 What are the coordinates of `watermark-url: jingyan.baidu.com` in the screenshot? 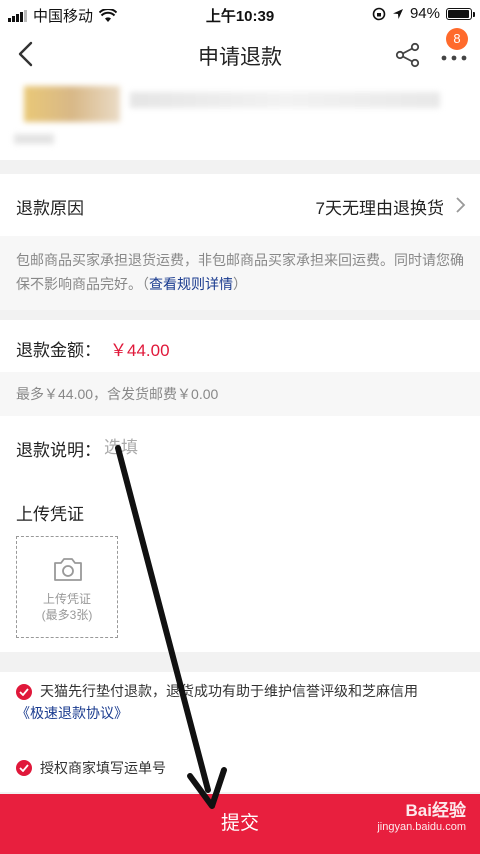 It's located at (421, 827).